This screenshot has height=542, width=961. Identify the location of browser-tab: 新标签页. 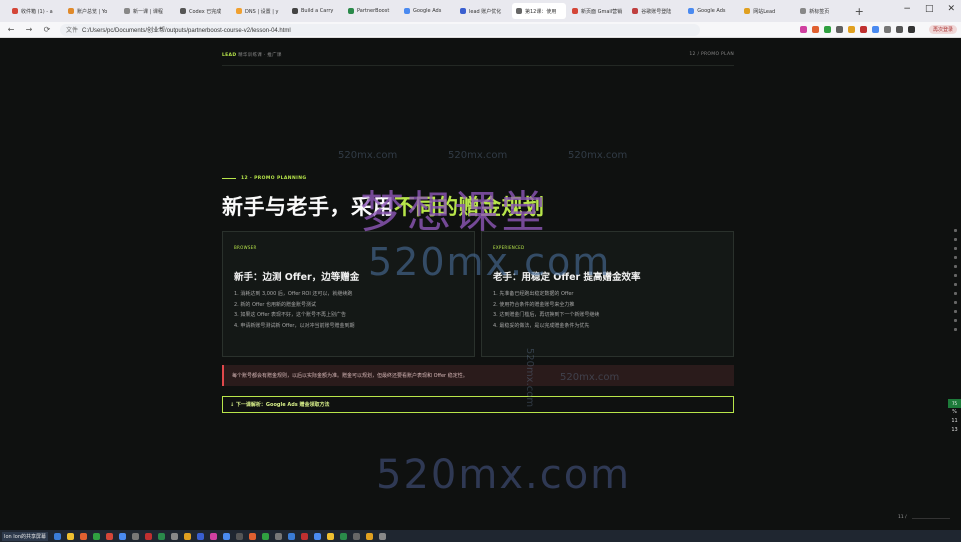
(823, 11).